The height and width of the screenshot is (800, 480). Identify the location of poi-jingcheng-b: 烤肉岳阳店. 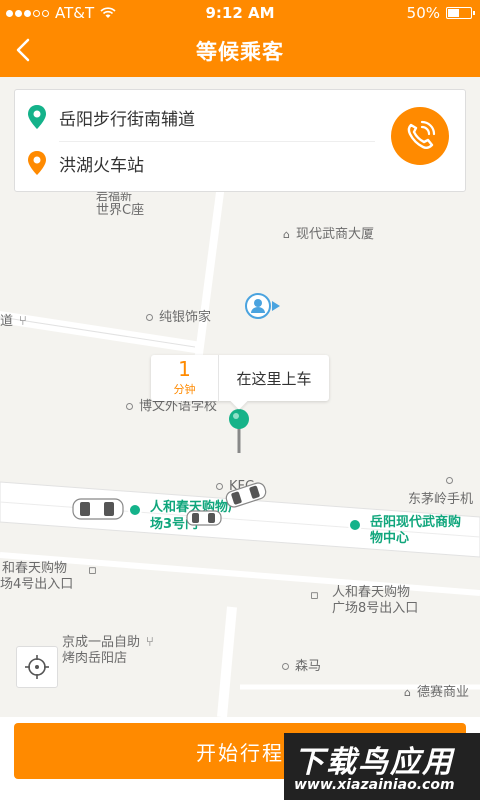
(94, 656).